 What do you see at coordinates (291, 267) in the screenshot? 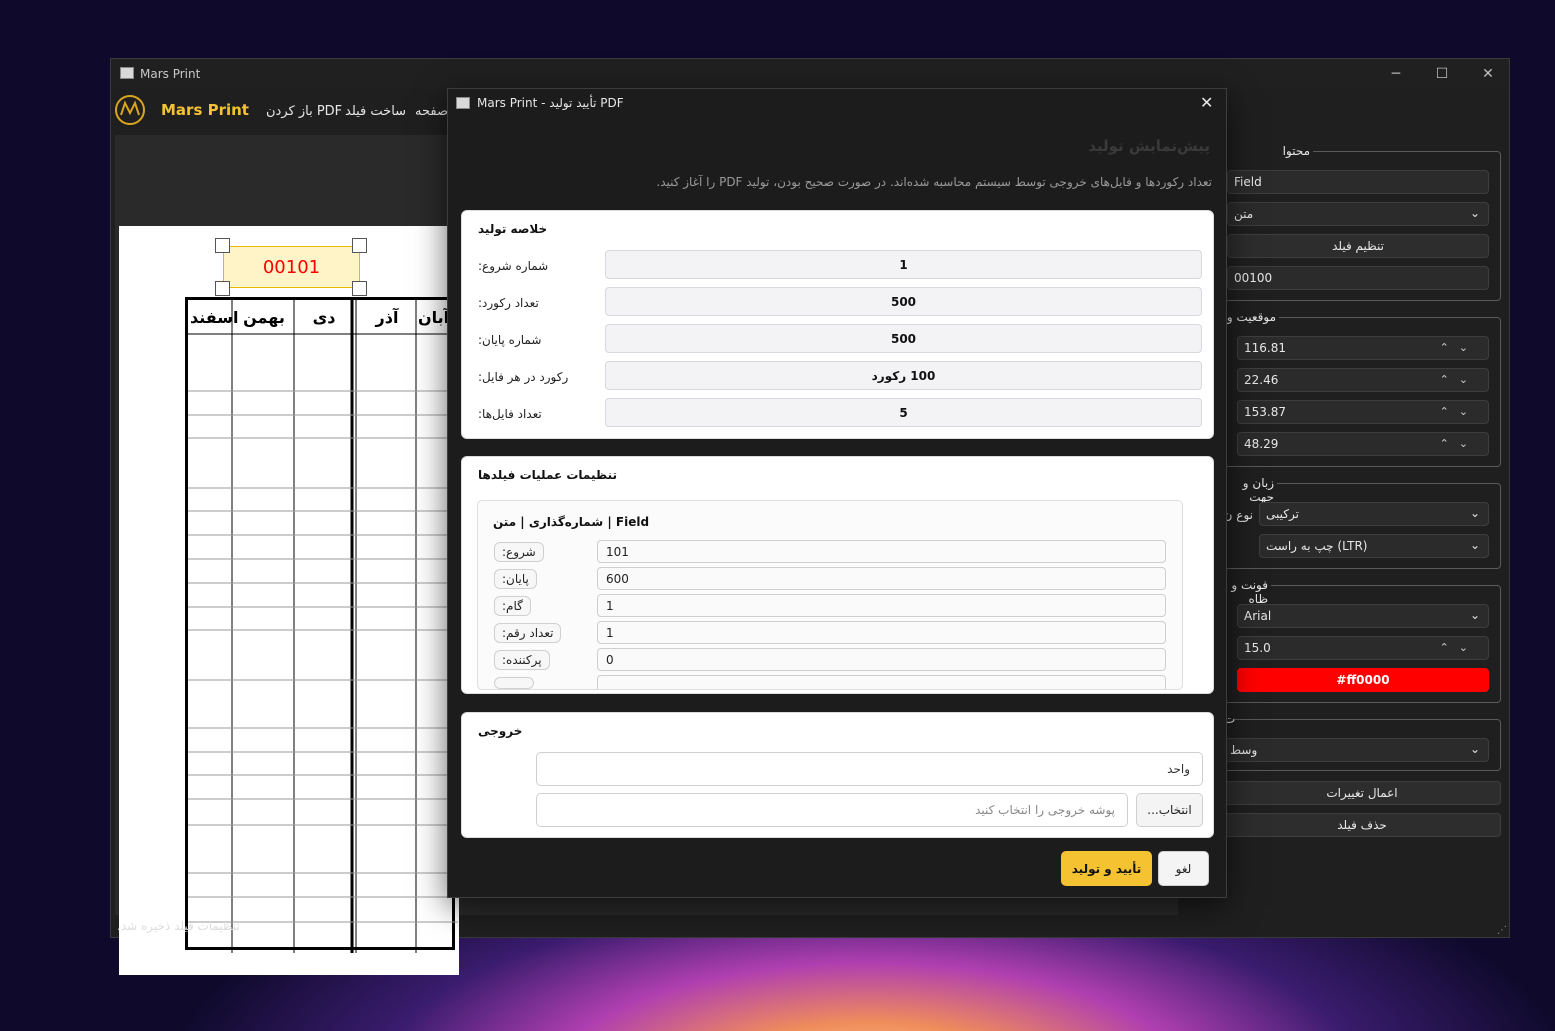
I see `selected-field: 00101` at bounding box center [291, 267].